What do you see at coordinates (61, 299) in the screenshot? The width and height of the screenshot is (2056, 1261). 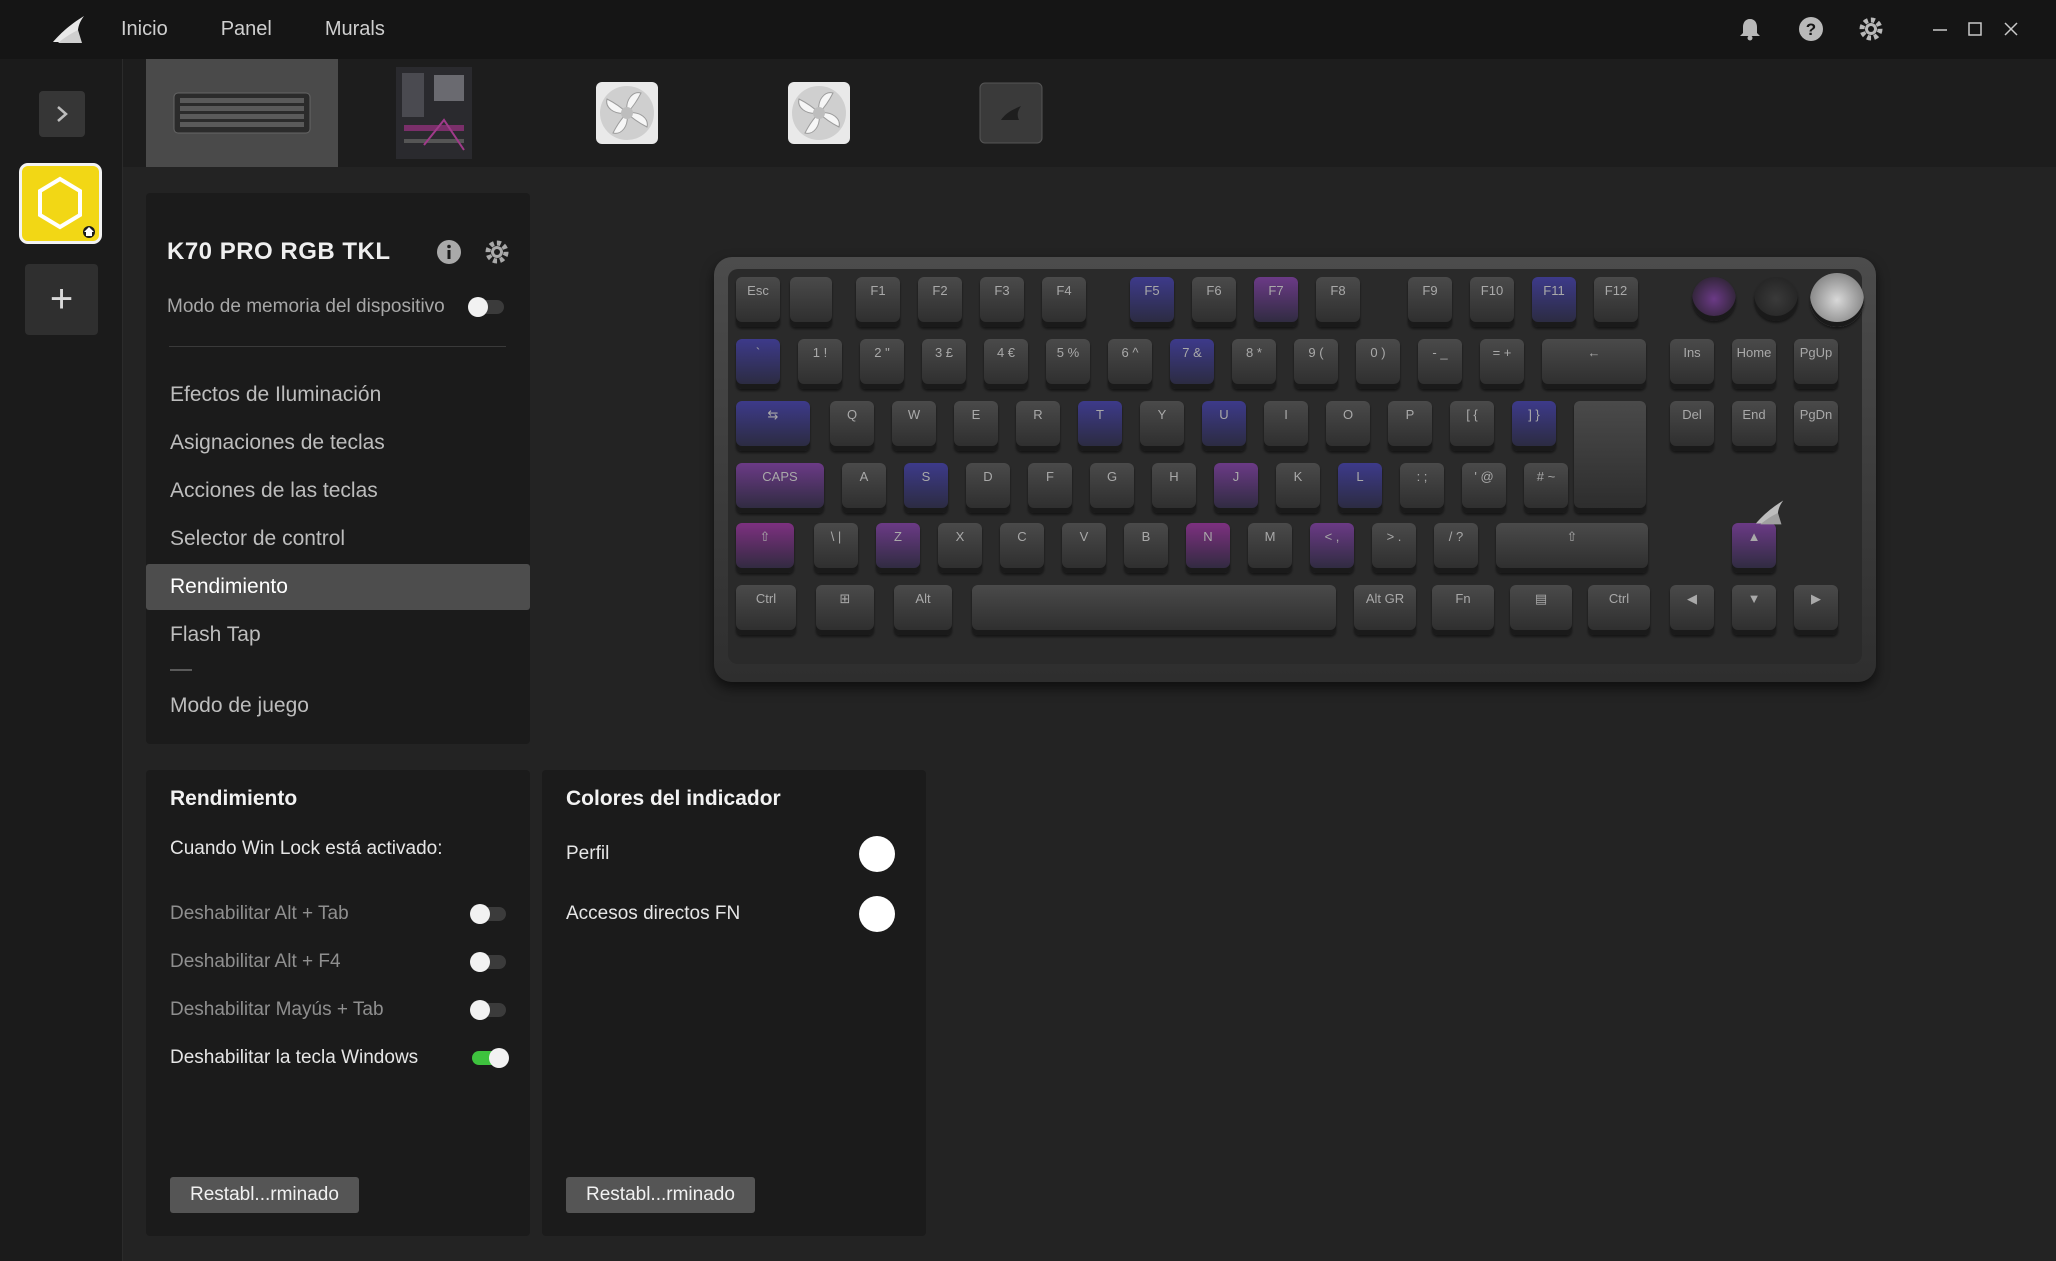 I see `add-profile-button: +` at bounding box center [61, 299].